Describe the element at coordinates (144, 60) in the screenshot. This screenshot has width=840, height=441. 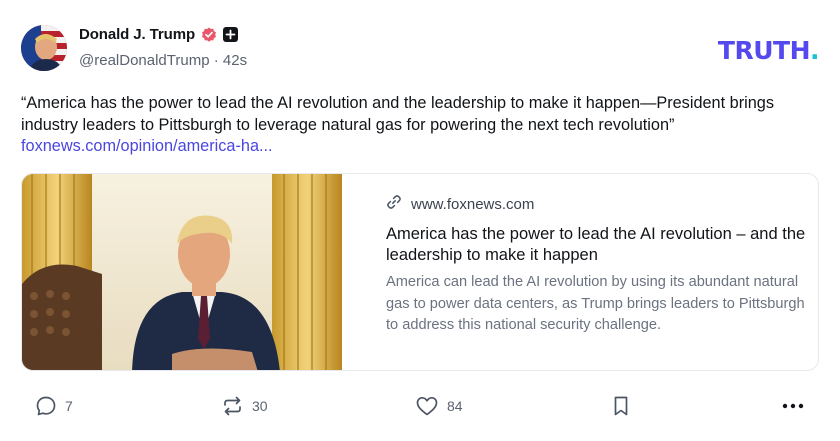
I see `handle: @realDonaldTrump` at that location.